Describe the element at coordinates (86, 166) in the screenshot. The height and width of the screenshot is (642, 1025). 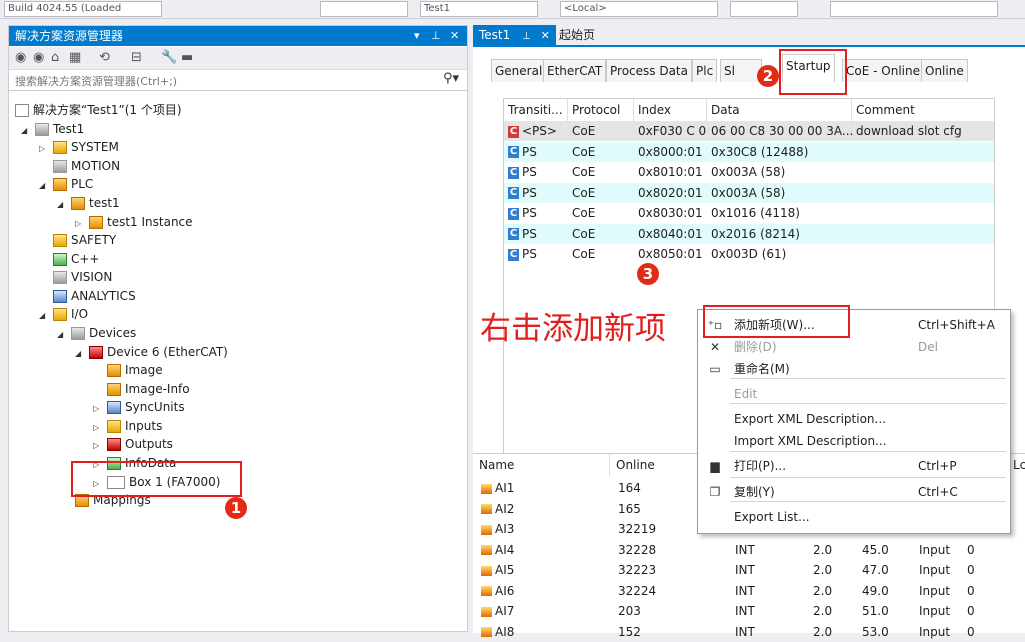
I see `tree-item-motion: MOTION` at that location.